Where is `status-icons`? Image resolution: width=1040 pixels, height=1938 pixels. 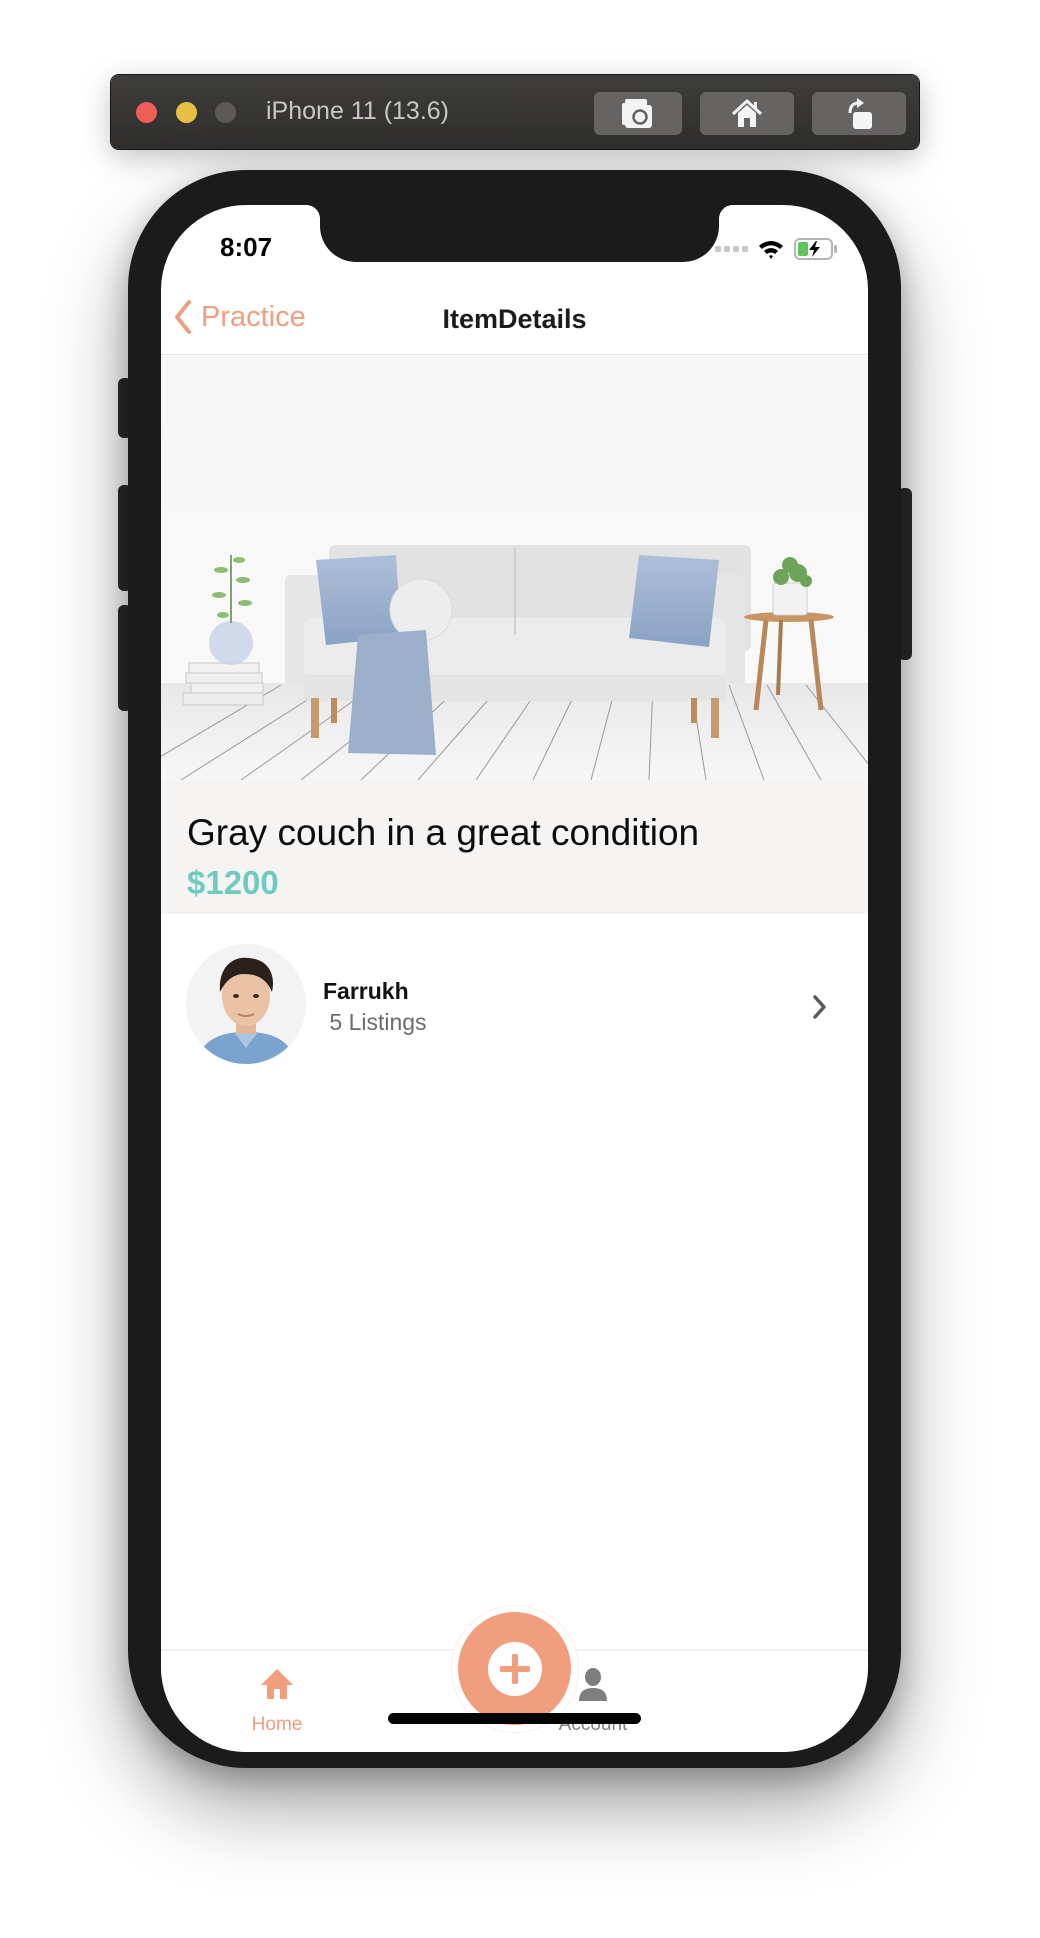
status-icons is located at coordinates (776, 249).